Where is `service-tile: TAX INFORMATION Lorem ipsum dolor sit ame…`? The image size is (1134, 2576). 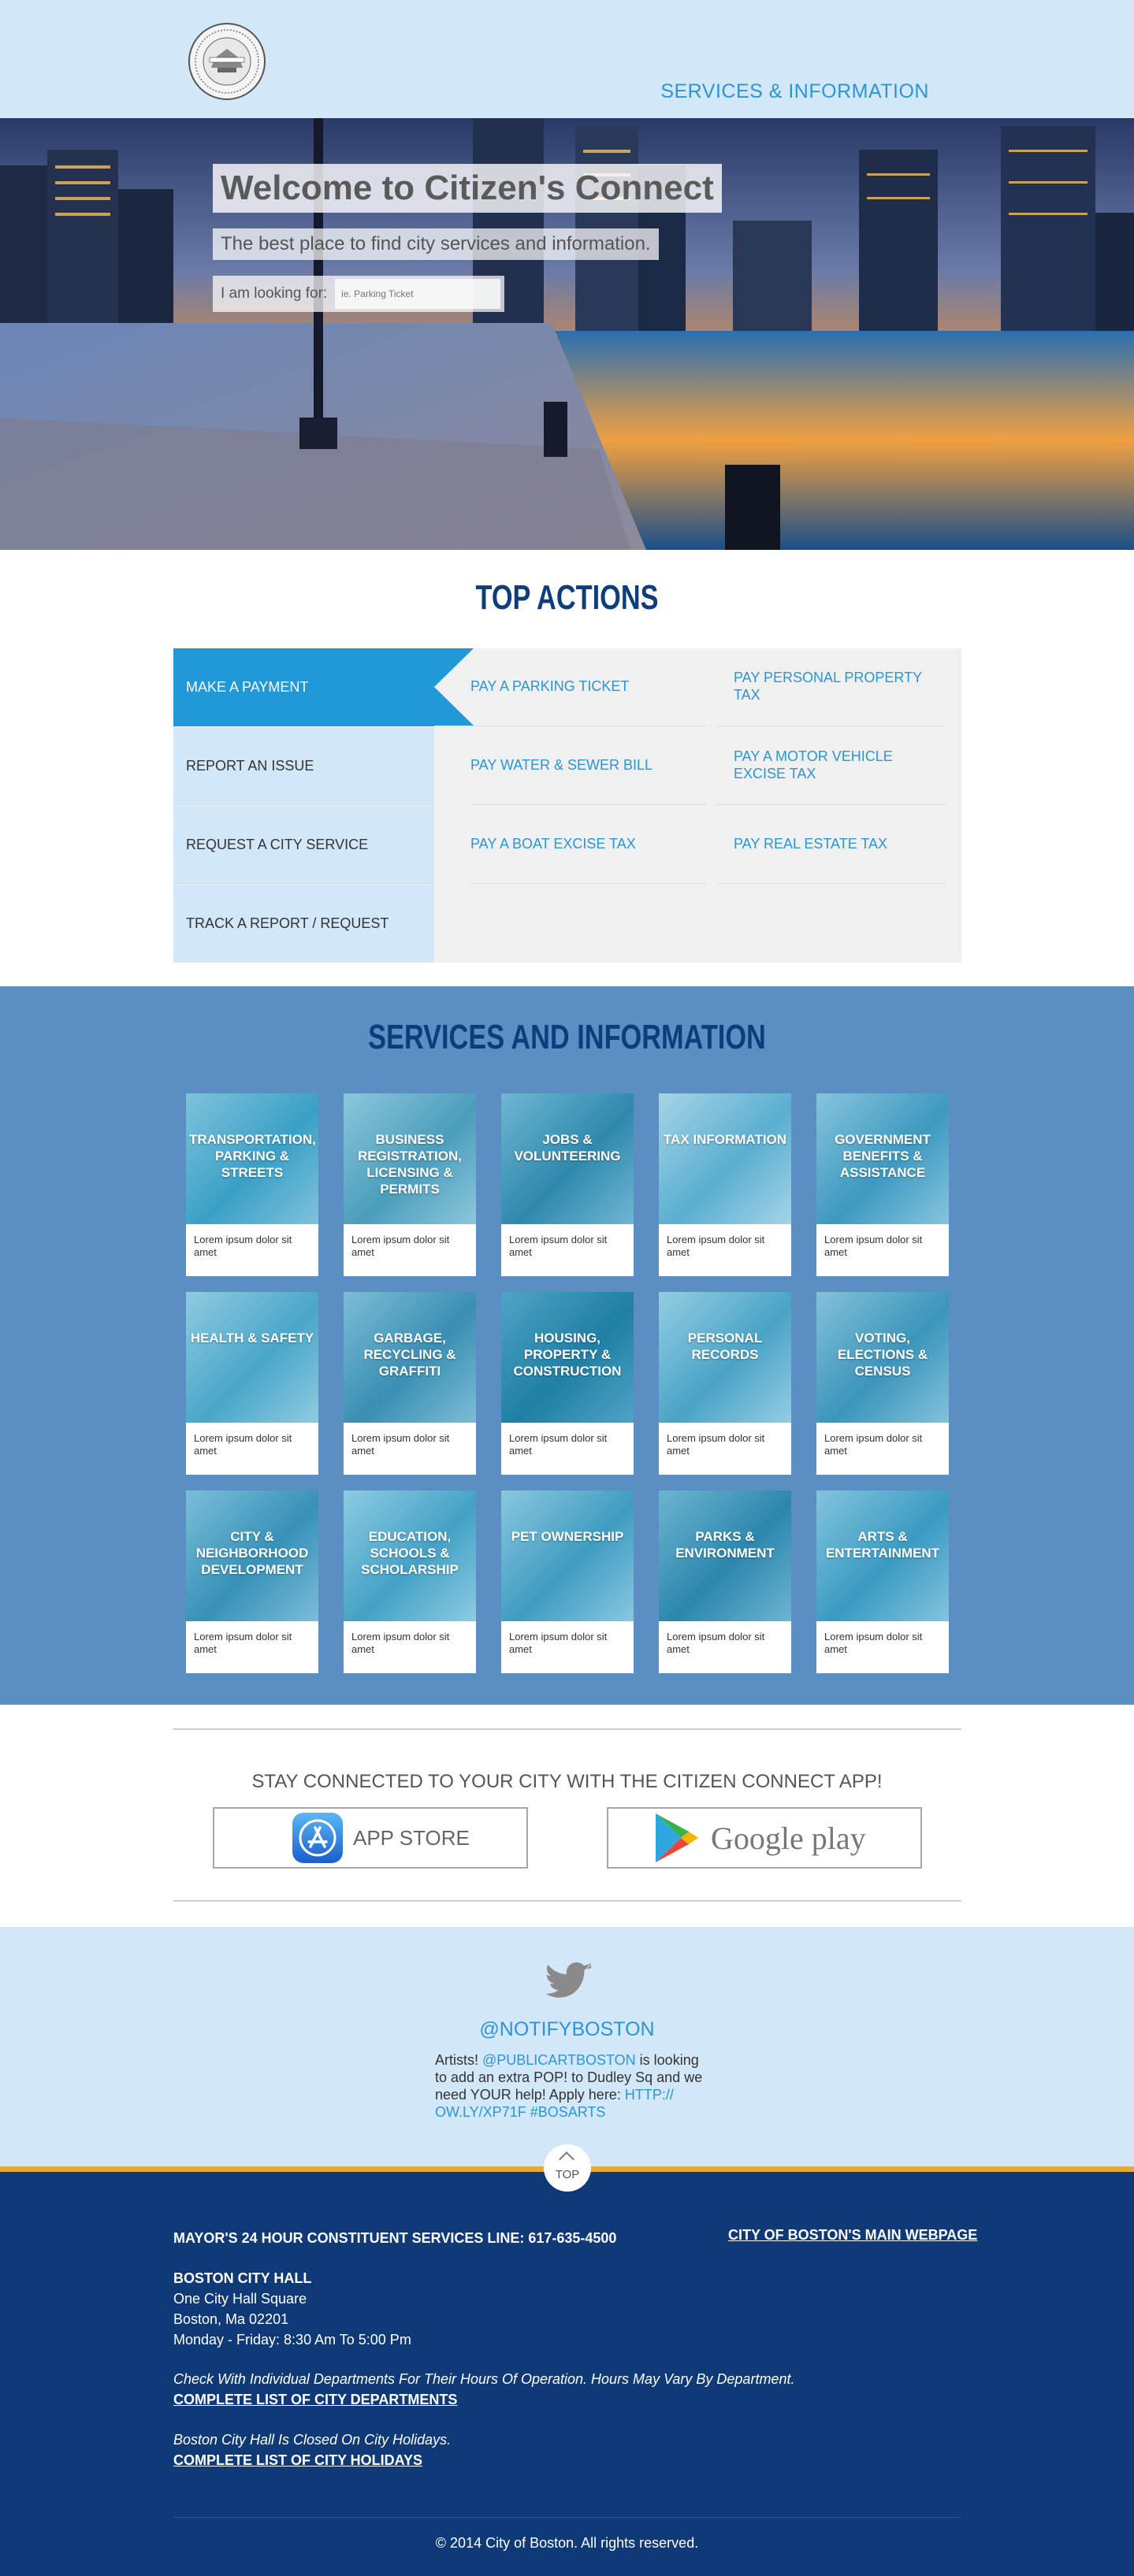
service-tile: TAX INFORMATION Lorem ipsum dolor sit ame… is located at coordinates (725, 1184).